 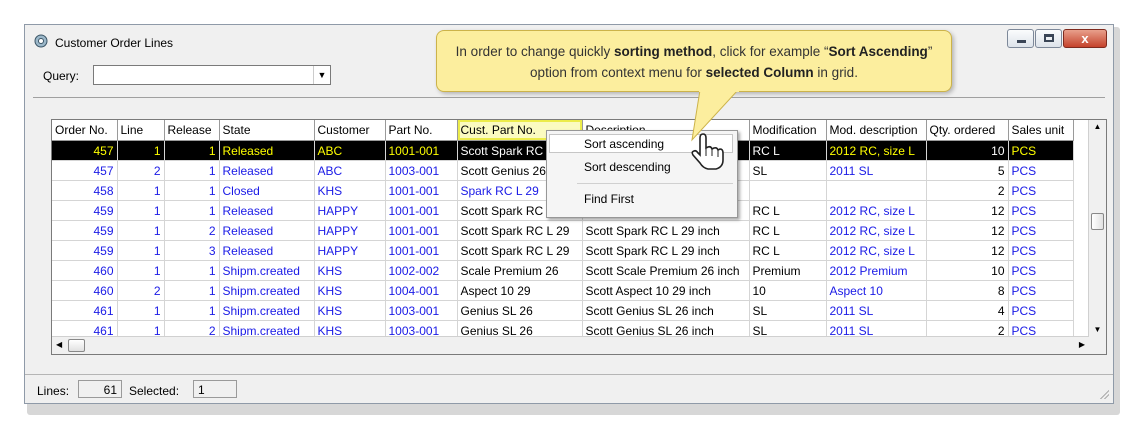 What do you see at coordinates (1020, 38) in the screenshot?
I see `minimize-button` at bounding box center [1020, 38].